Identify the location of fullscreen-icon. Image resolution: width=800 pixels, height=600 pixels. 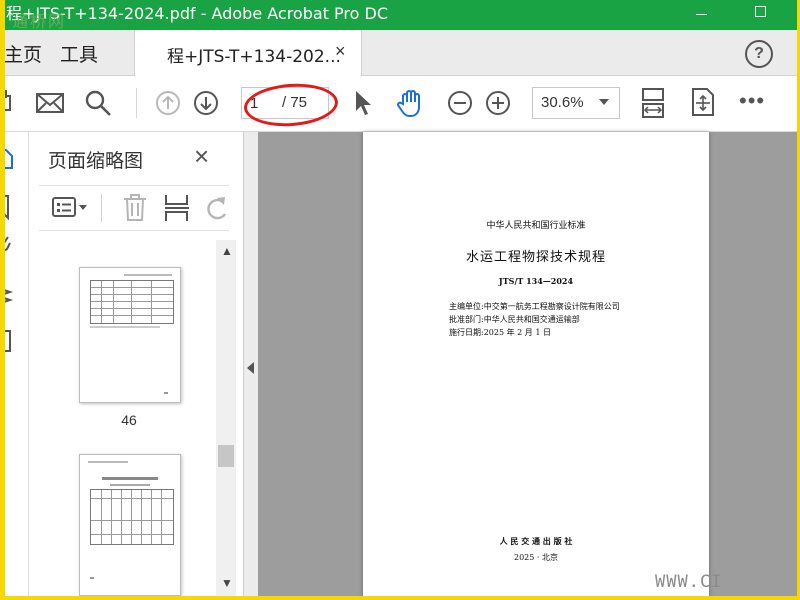
(703, 102).